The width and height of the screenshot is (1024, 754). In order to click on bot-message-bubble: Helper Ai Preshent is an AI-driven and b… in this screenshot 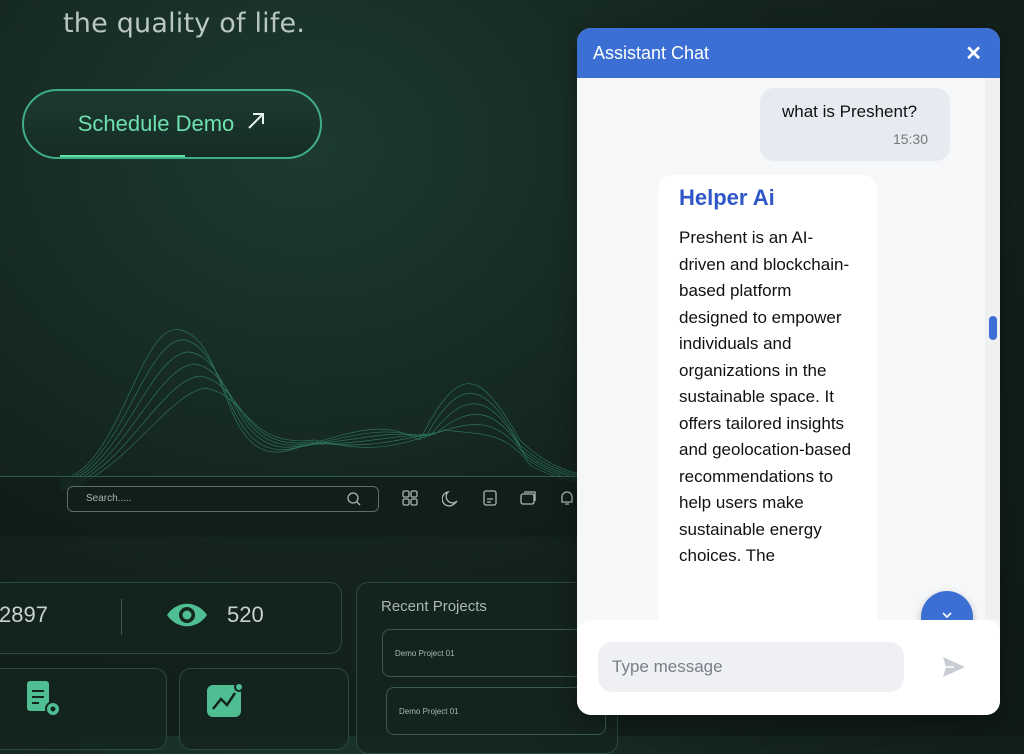, I will do `click(767, 397)`.